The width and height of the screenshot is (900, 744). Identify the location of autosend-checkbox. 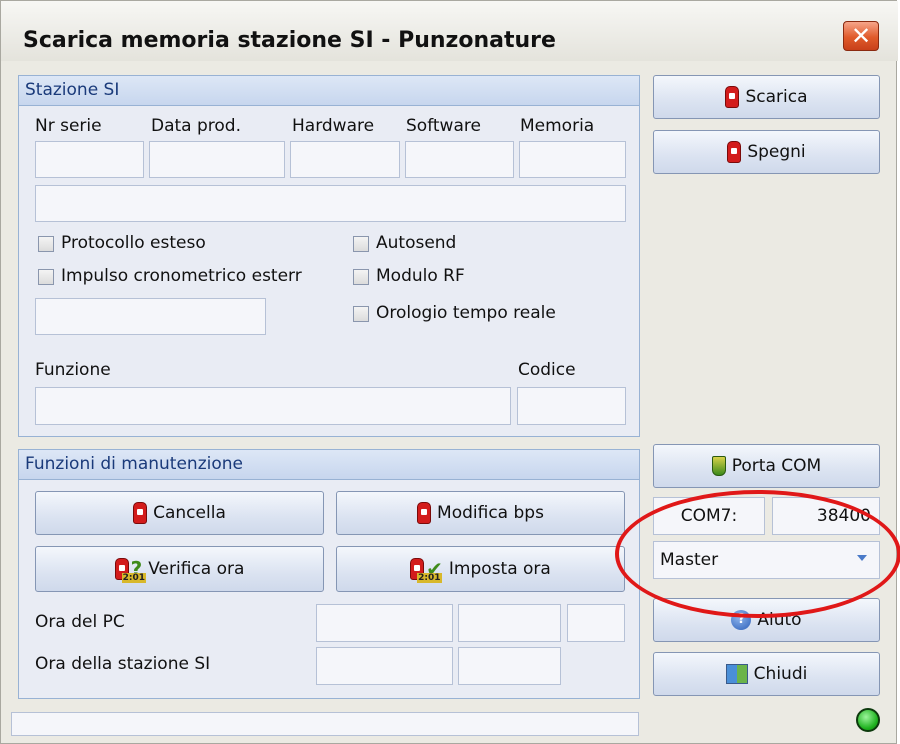
(361, 244).